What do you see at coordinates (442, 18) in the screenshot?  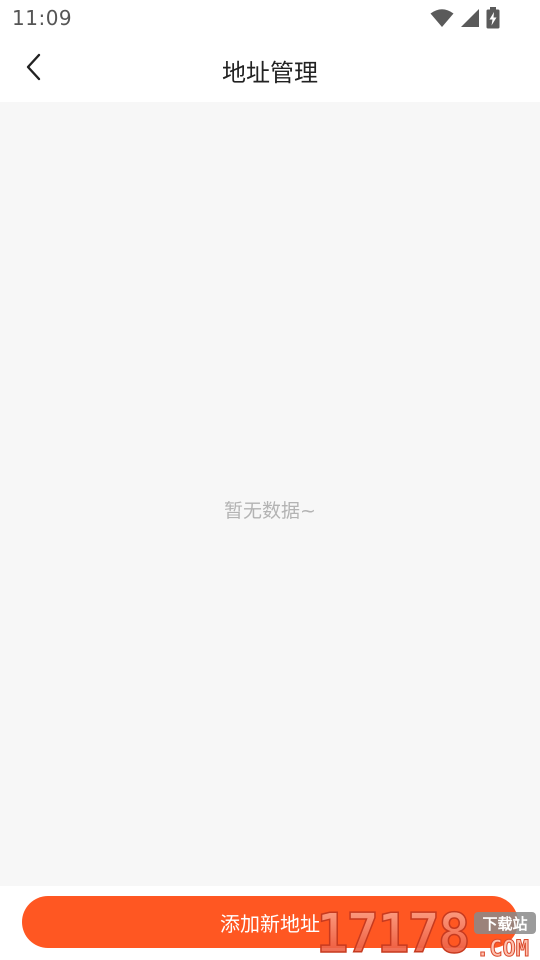 I see `wifi-icon` at bounding box center [442, 18].